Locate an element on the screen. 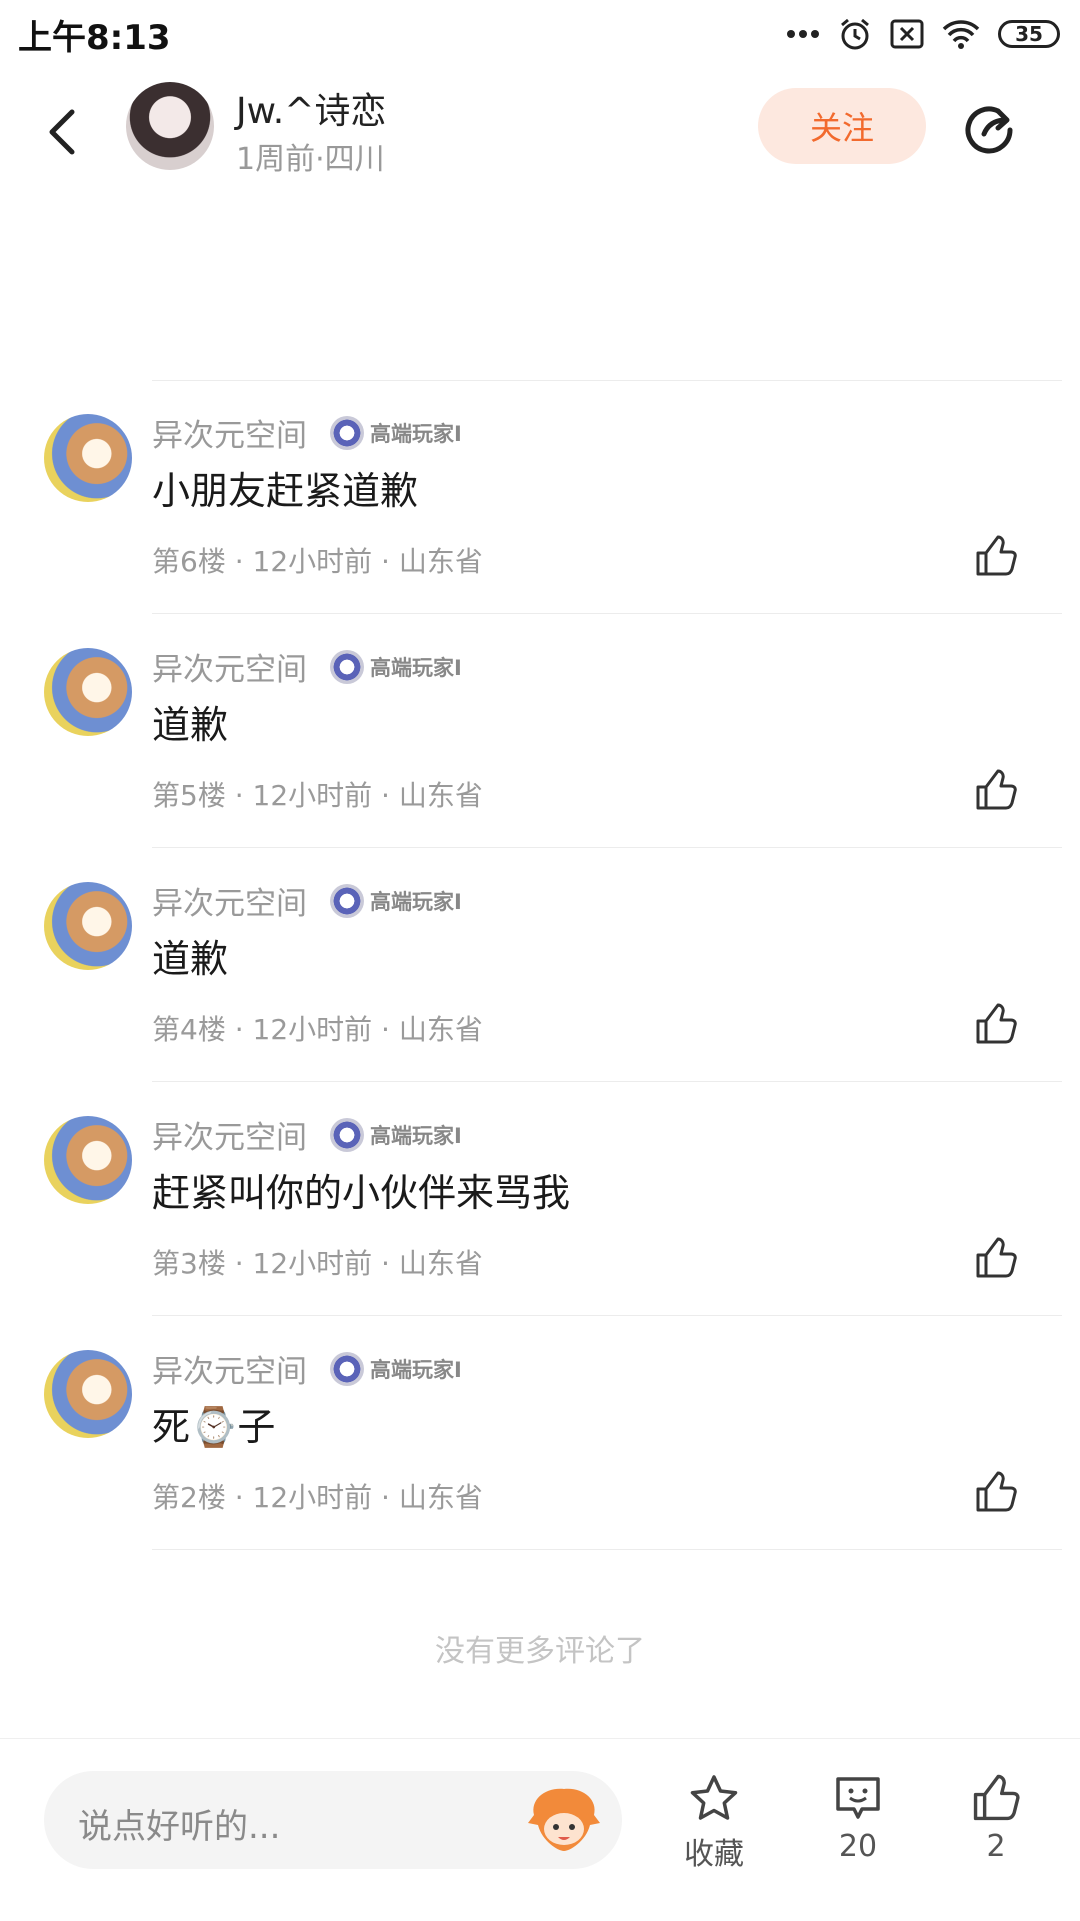 This screenshot has width=1080, height=1921. comment-count: 20 is located at coordinates (858, 1846).